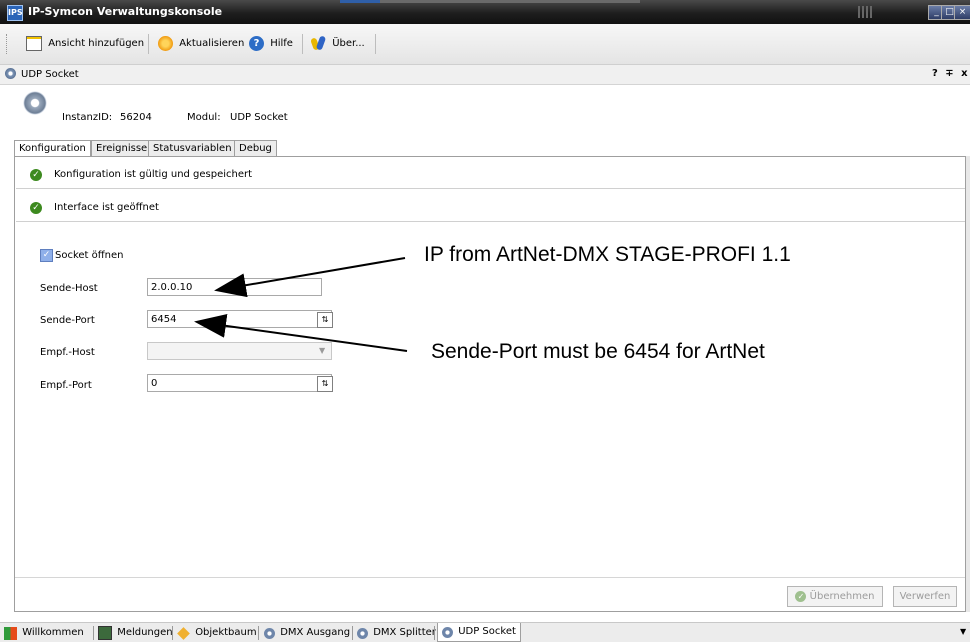  What do you see at coordinates (301, 304) in the screenshot?
I see `annotation-arrows` at bounding box center [301, 304].